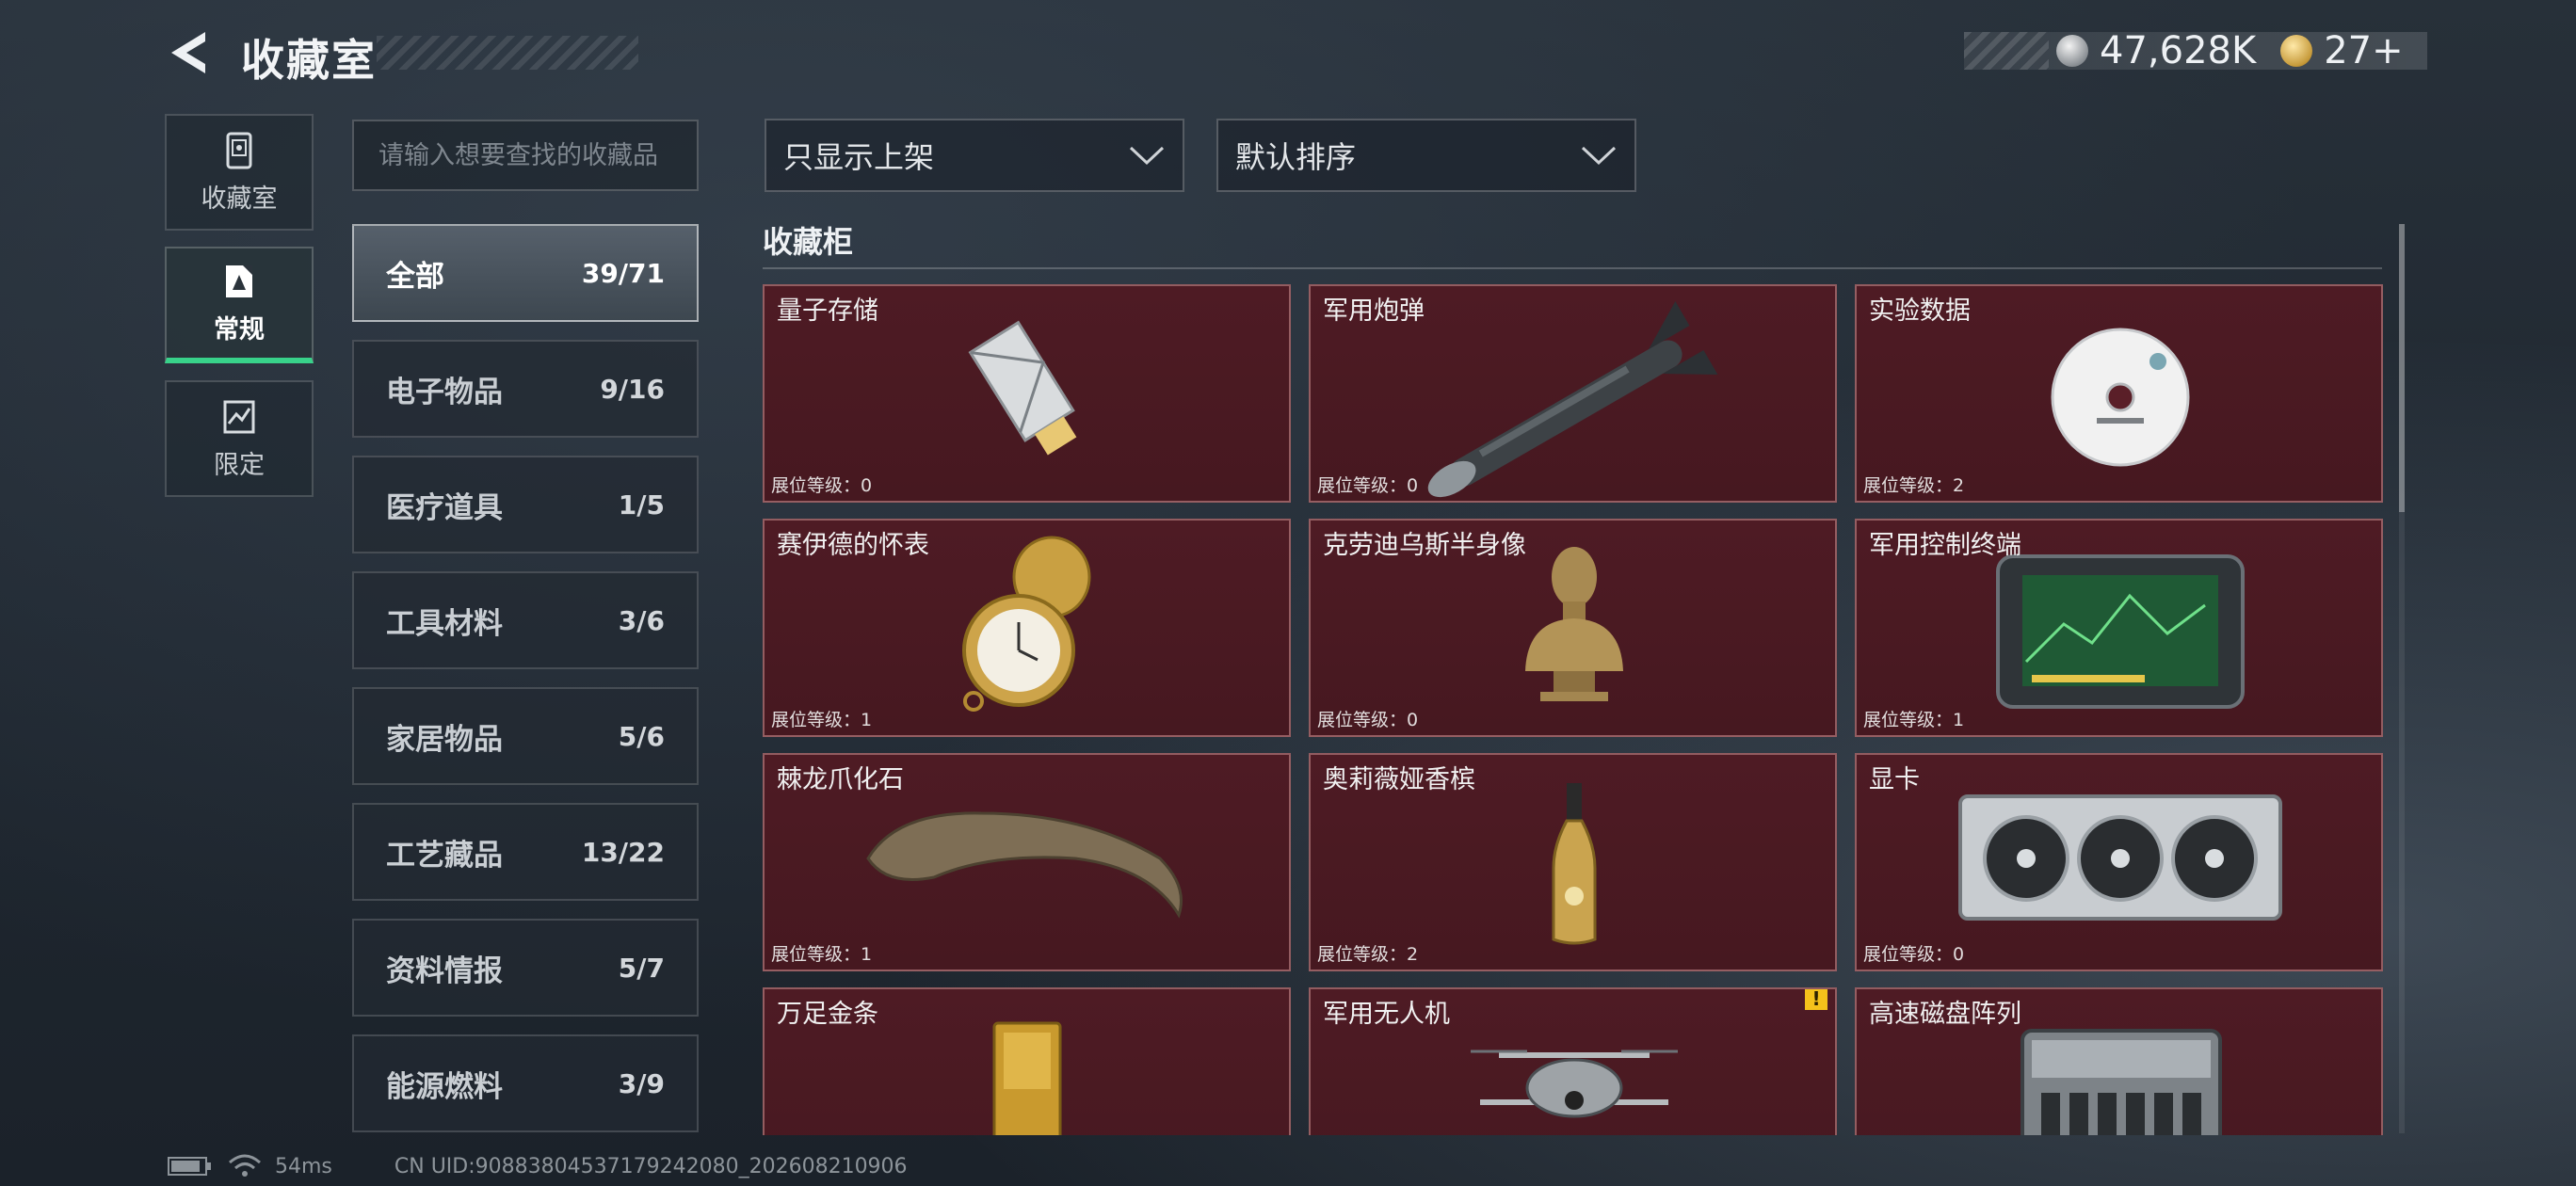 The height and width of the screenshot is (1186, 2576). I want to click on category-energy: 能源燃料 3/9, so click(525, 1083).